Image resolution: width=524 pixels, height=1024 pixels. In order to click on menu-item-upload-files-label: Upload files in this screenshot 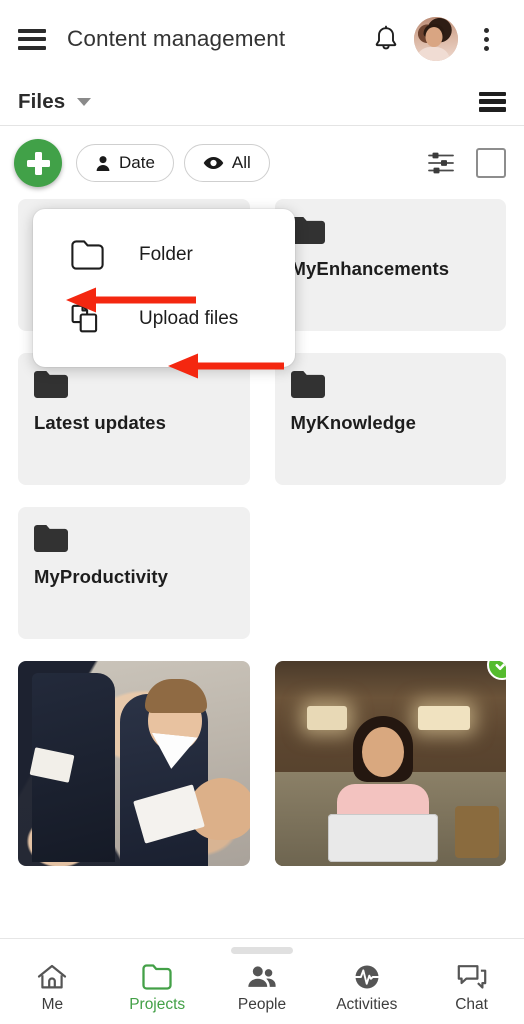, I will do `click(189, 318)`.